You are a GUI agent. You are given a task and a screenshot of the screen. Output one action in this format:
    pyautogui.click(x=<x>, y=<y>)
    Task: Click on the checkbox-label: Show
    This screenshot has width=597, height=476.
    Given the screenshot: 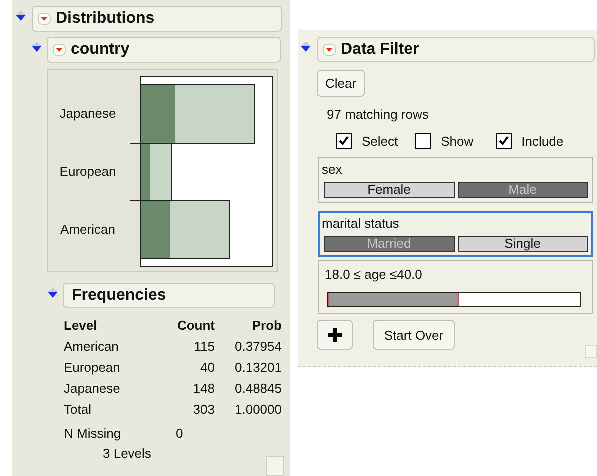 What is the action you would take?
    pyautogui.click(x=457, y=141)
    